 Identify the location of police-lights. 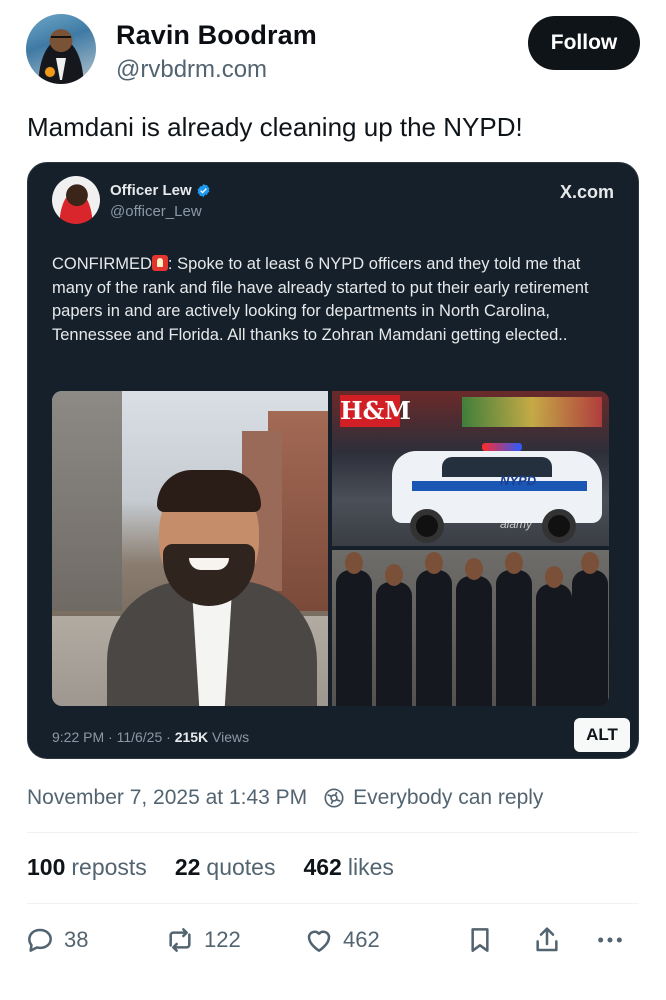
(502, 447).